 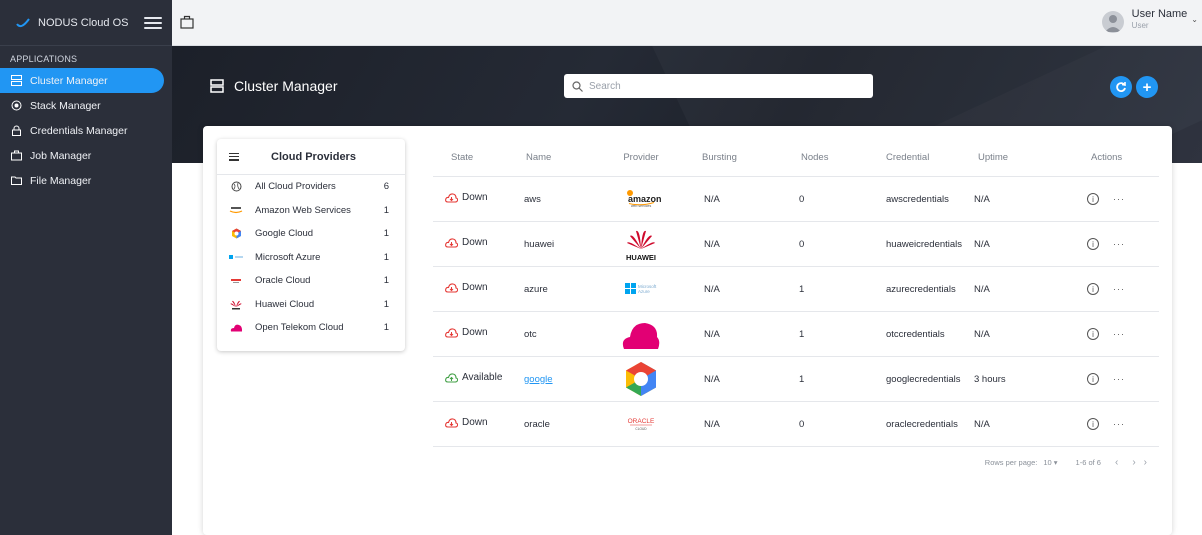 What do you see at coordinates (283, 281) in the screenshot?
I see `provider-label: Oracle Cloud` at bounding box center [283, 281].